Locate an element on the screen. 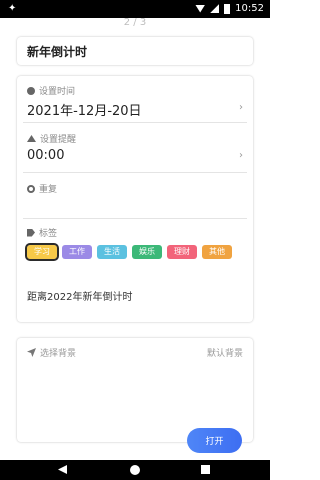  navigation-bar is located at coordinates (135, 470).